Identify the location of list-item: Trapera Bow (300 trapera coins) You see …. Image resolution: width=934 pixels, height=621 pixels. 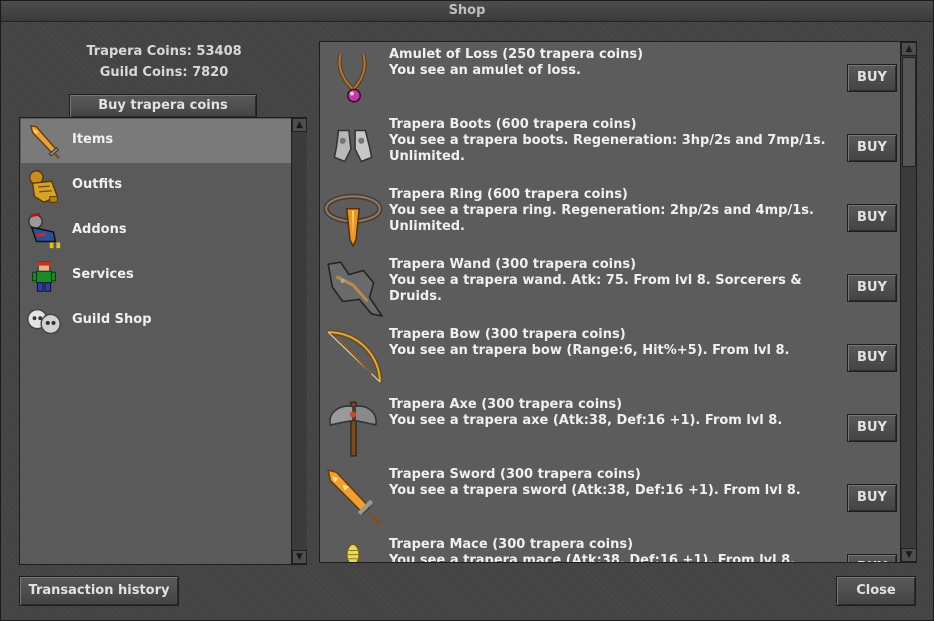
(610, 357).